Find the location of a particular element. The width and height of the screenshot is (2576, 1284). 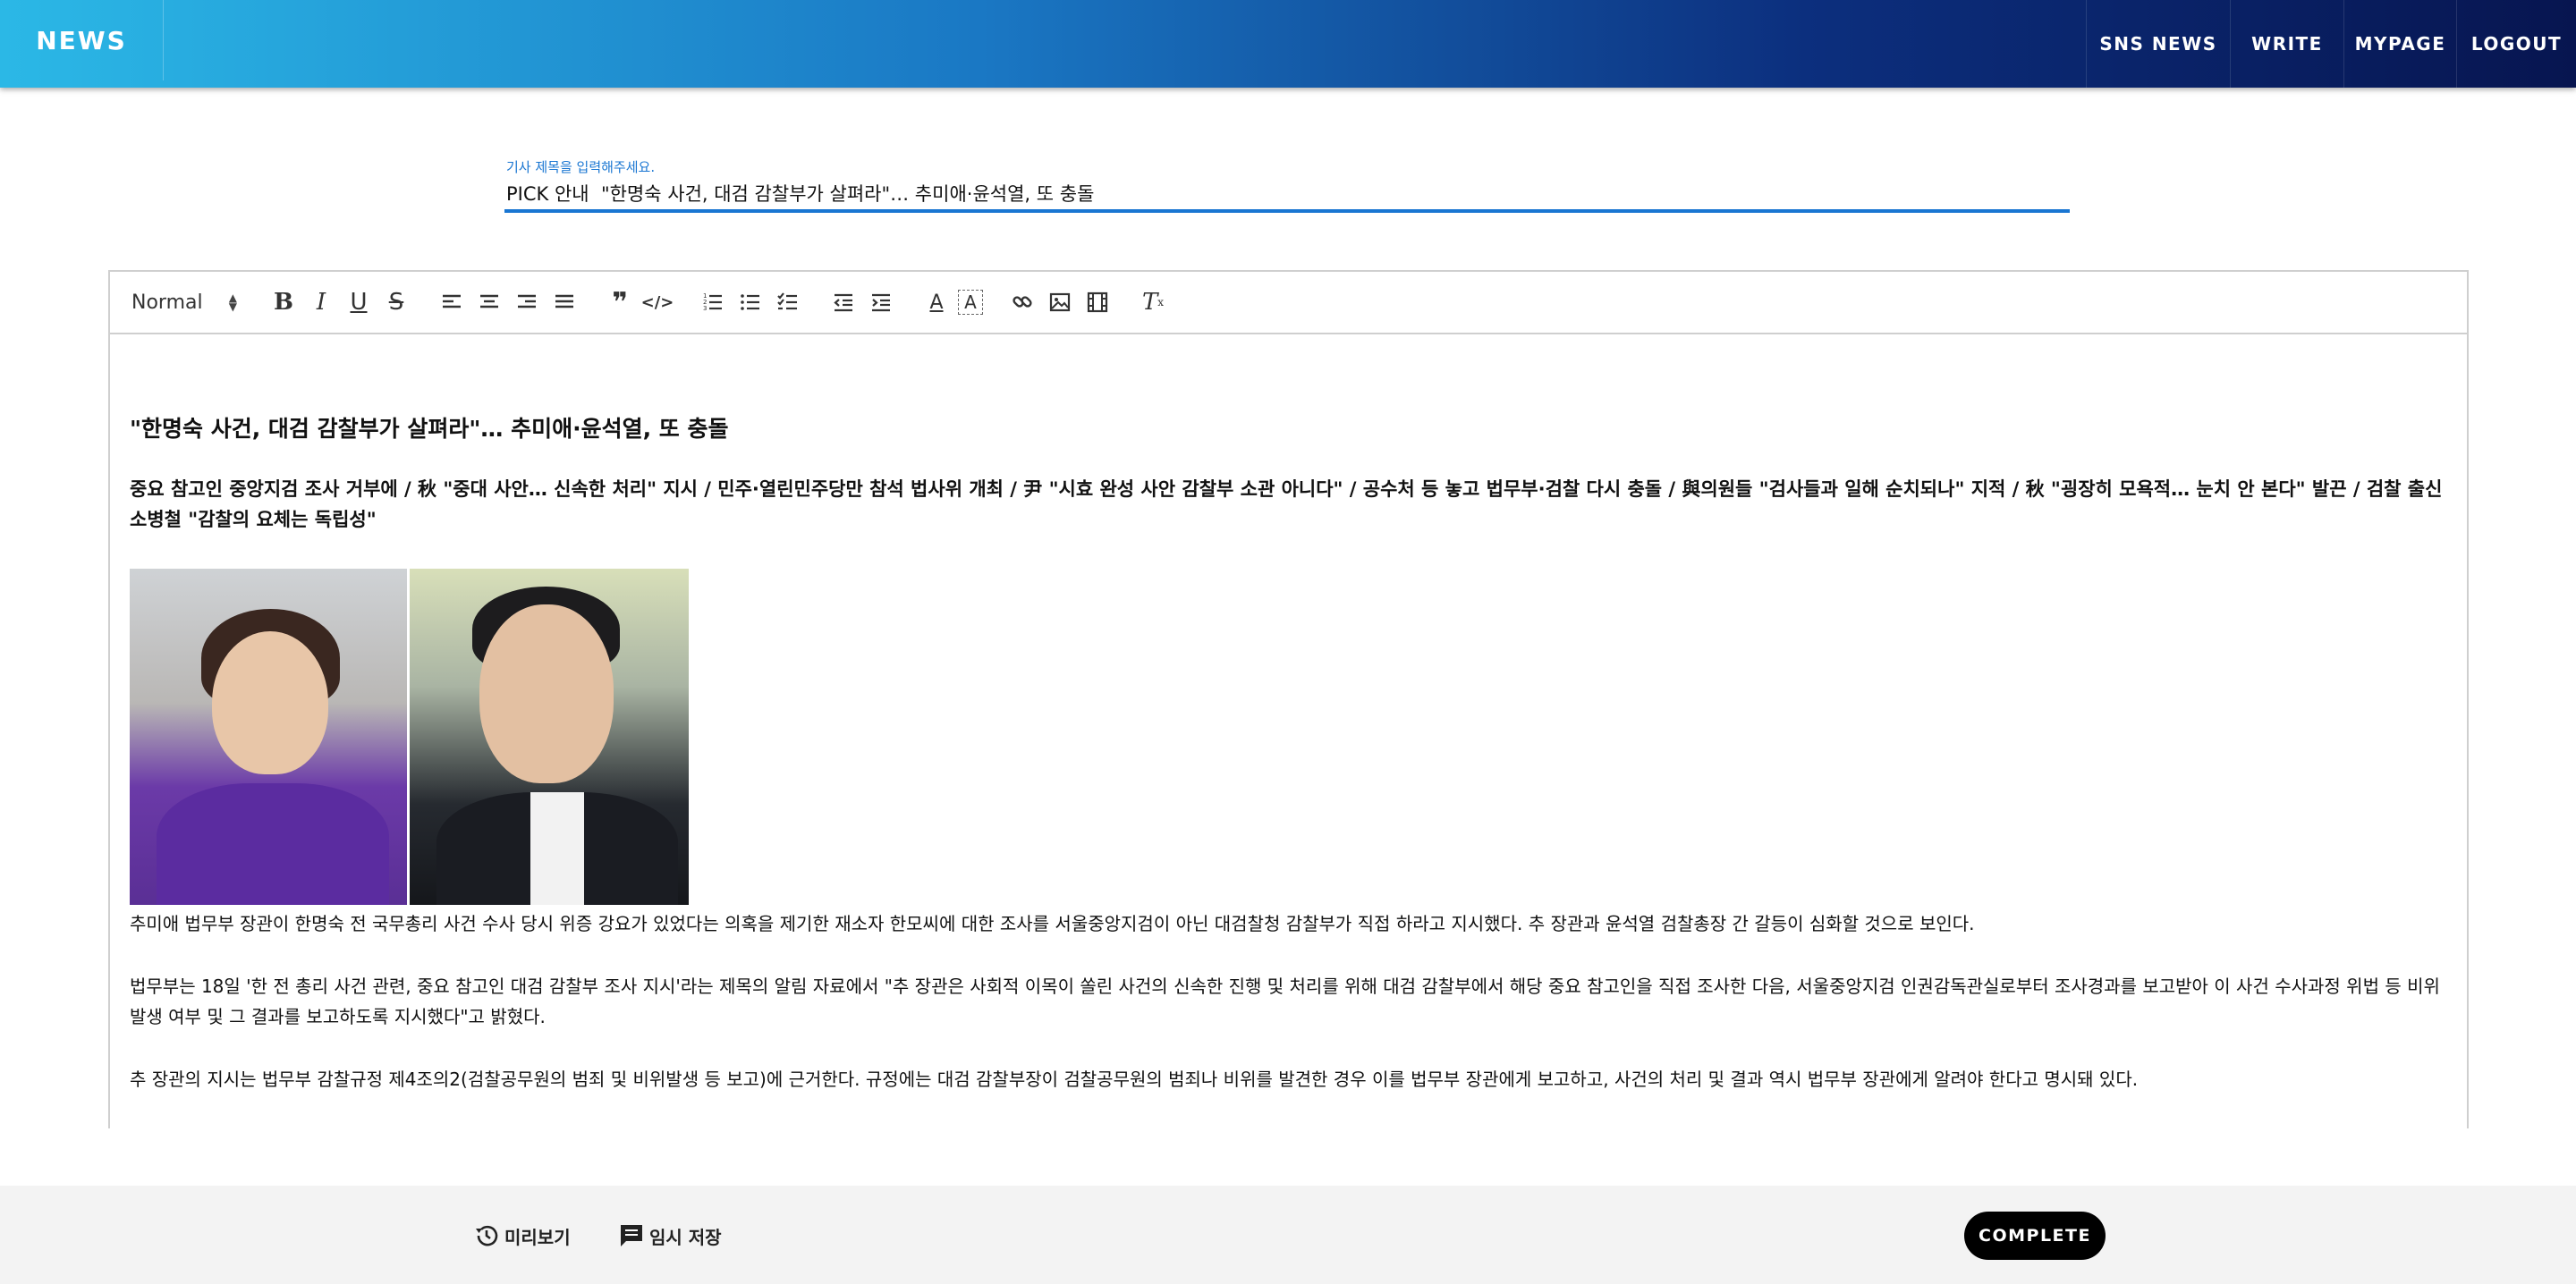

indent-icon is located at coordinates (881, 302).